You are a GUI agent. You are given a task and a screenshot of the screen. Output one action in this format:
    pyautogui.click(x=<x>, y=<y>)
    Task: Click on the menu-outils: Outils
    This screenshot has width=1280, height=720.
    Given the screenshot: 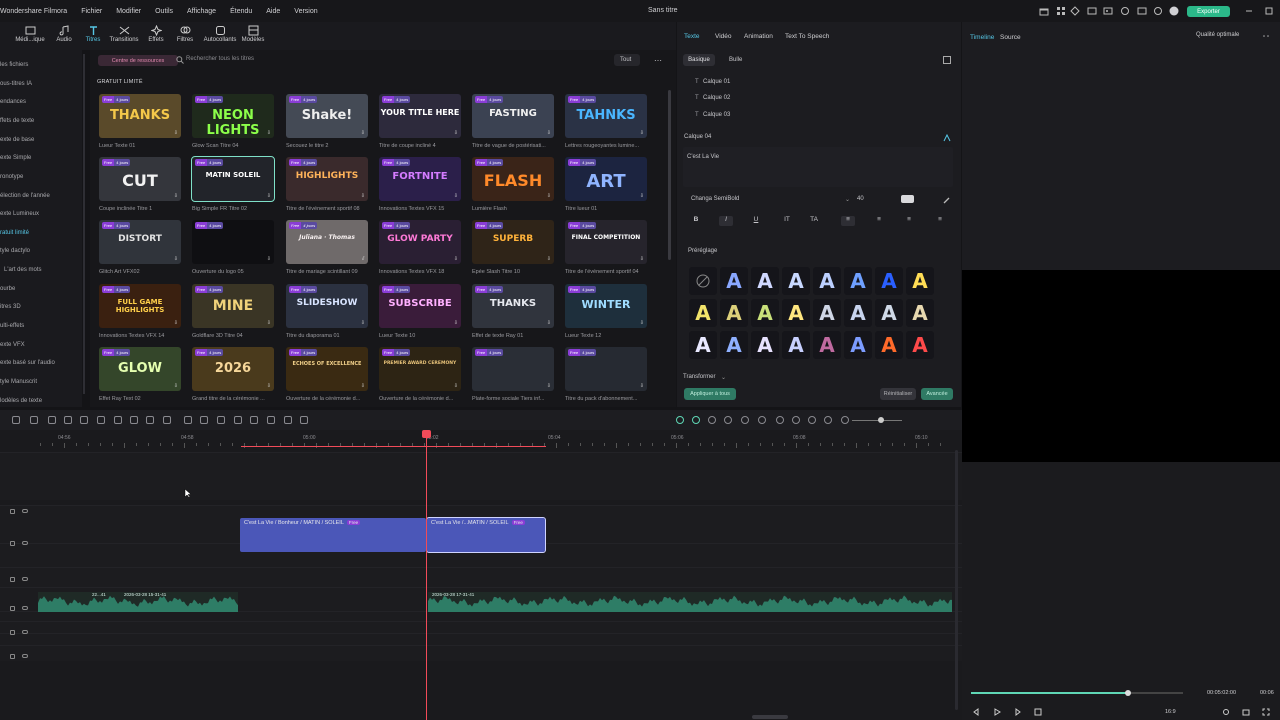 What is the action you would take?
    pyautogui.click(x=164, y=11)
    